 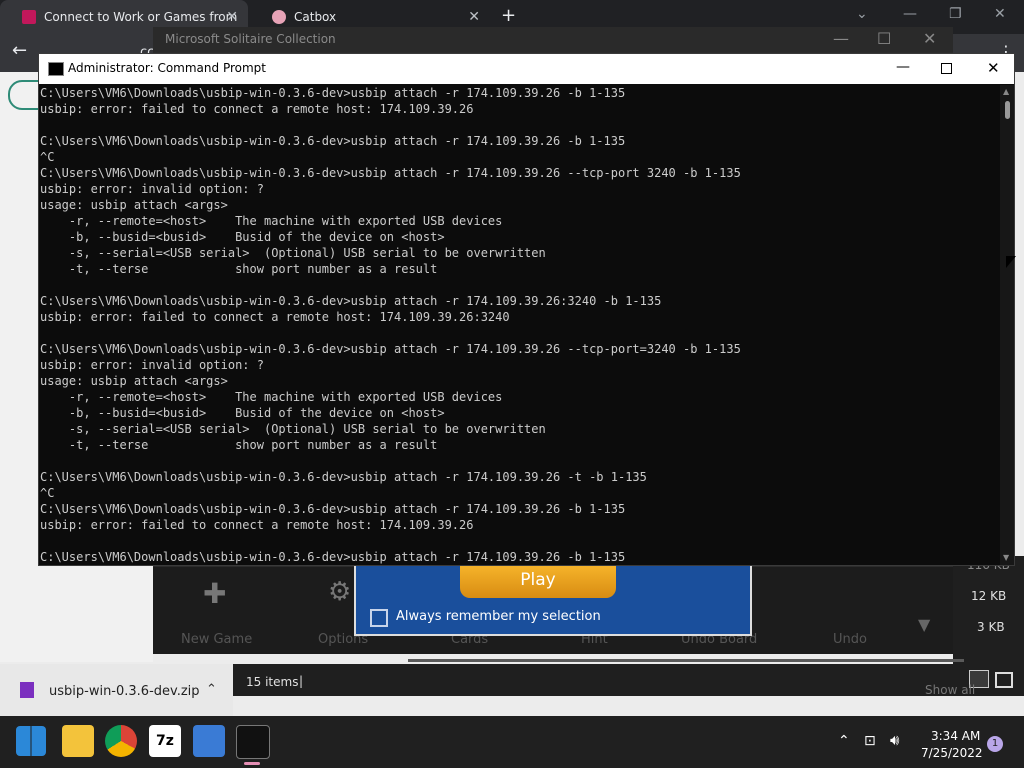 What do you see at coordinates (1011, 262) in the screenshot?
I see `mouse-cursor-icon` at bounding box center [1011, 262].